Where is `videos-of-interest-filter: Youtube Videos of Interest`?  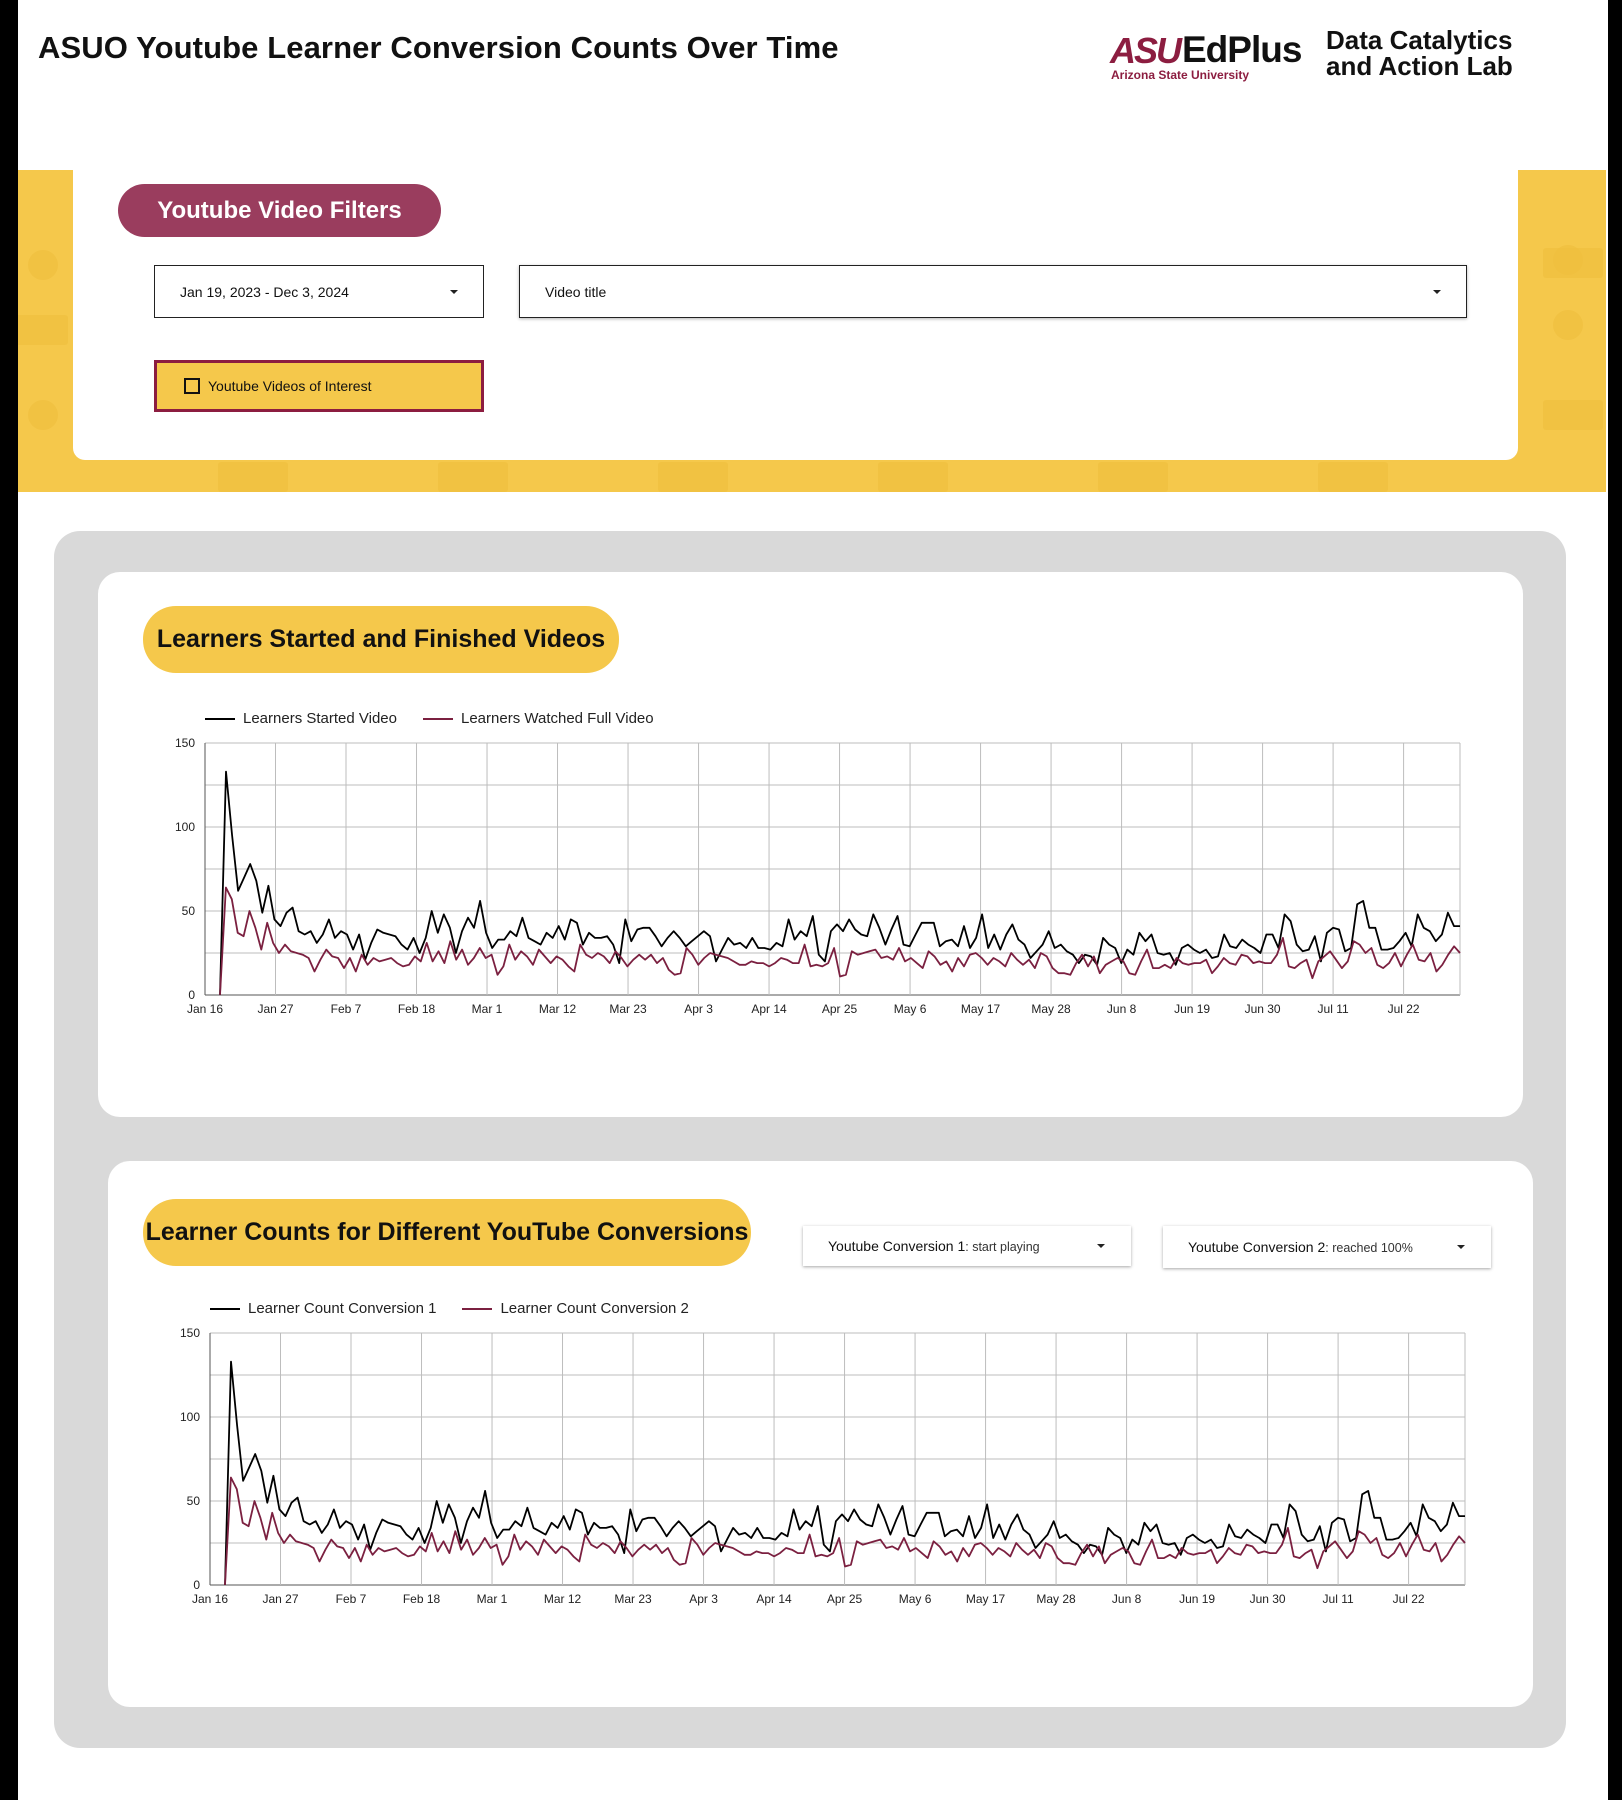
videos-of-interest-filter: Youtube Videos of Interest is located at coordinates (319, 386).